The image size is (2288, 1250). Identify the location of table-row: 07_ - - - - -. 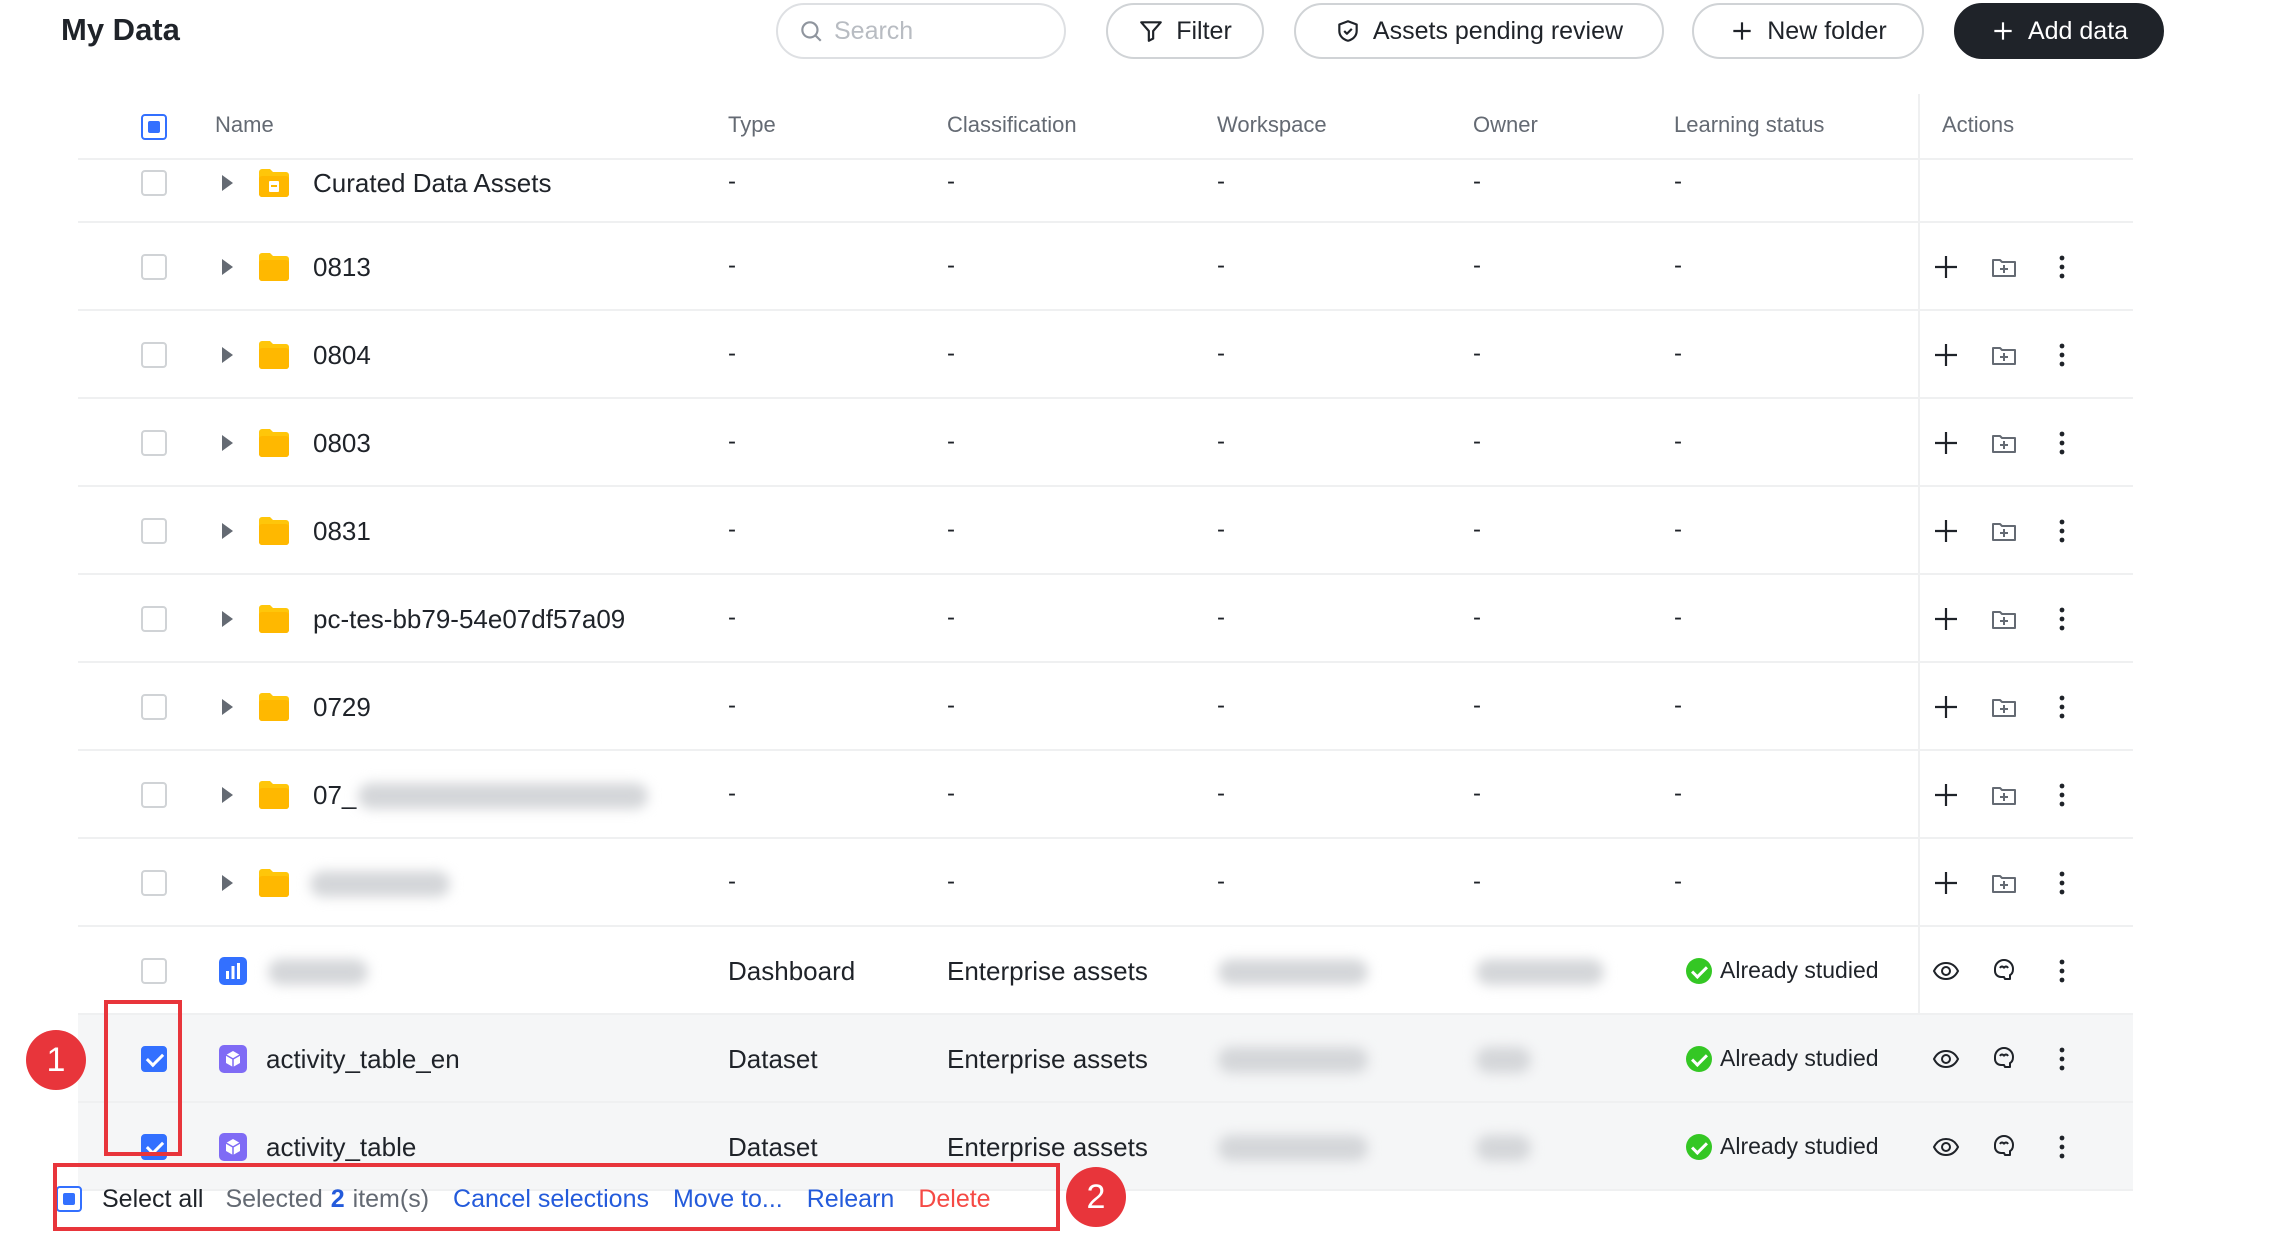
(1105, 795).